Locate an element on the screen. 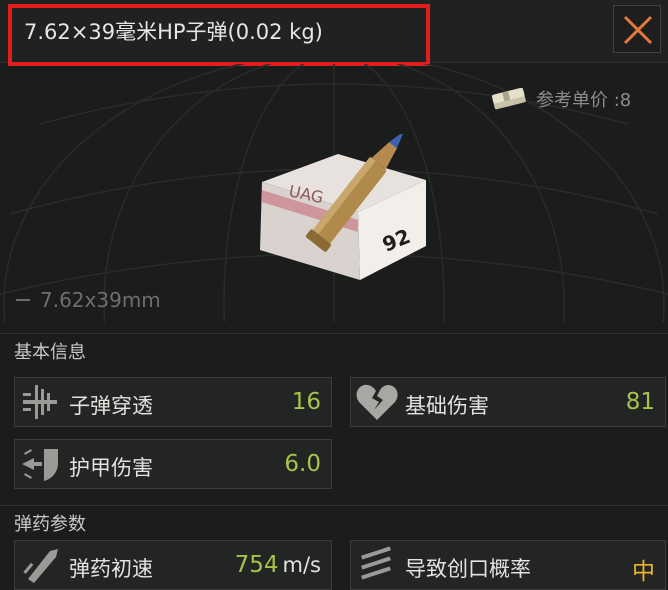  section-ammo-params-title: 弹药参数 is located at coordinates (50, 524).